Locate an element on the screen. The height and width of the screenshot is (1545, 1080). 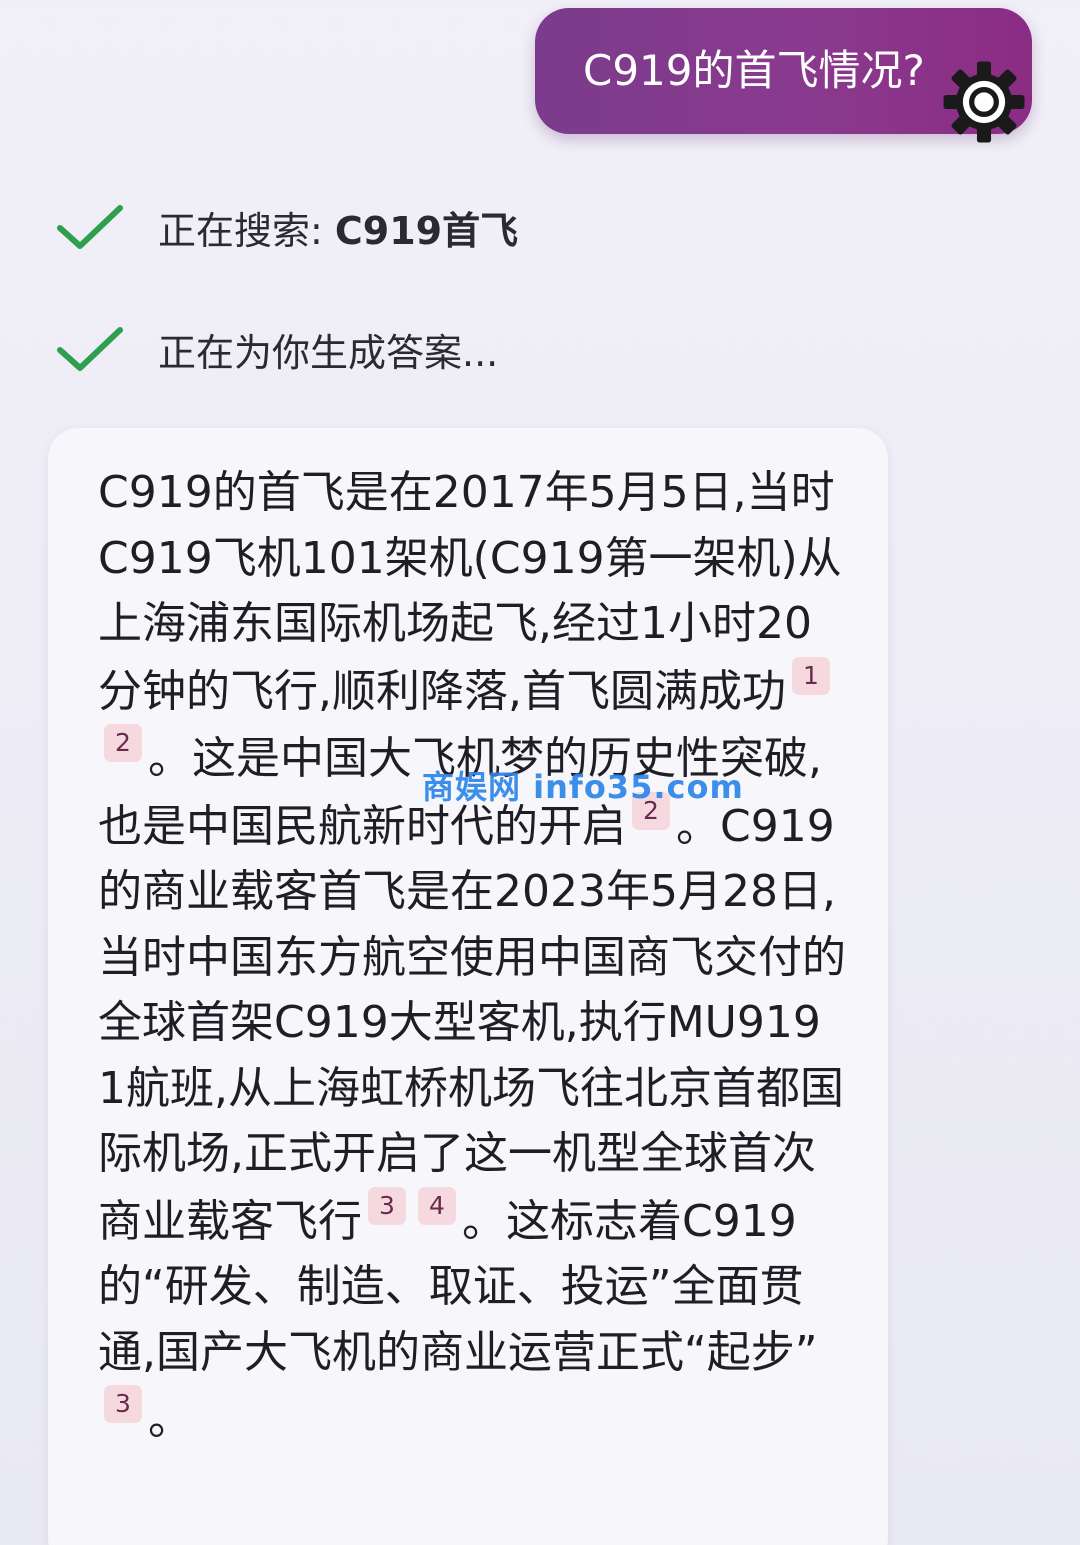
status-search-query: C919首飞 is located at coordinates (426, 230).